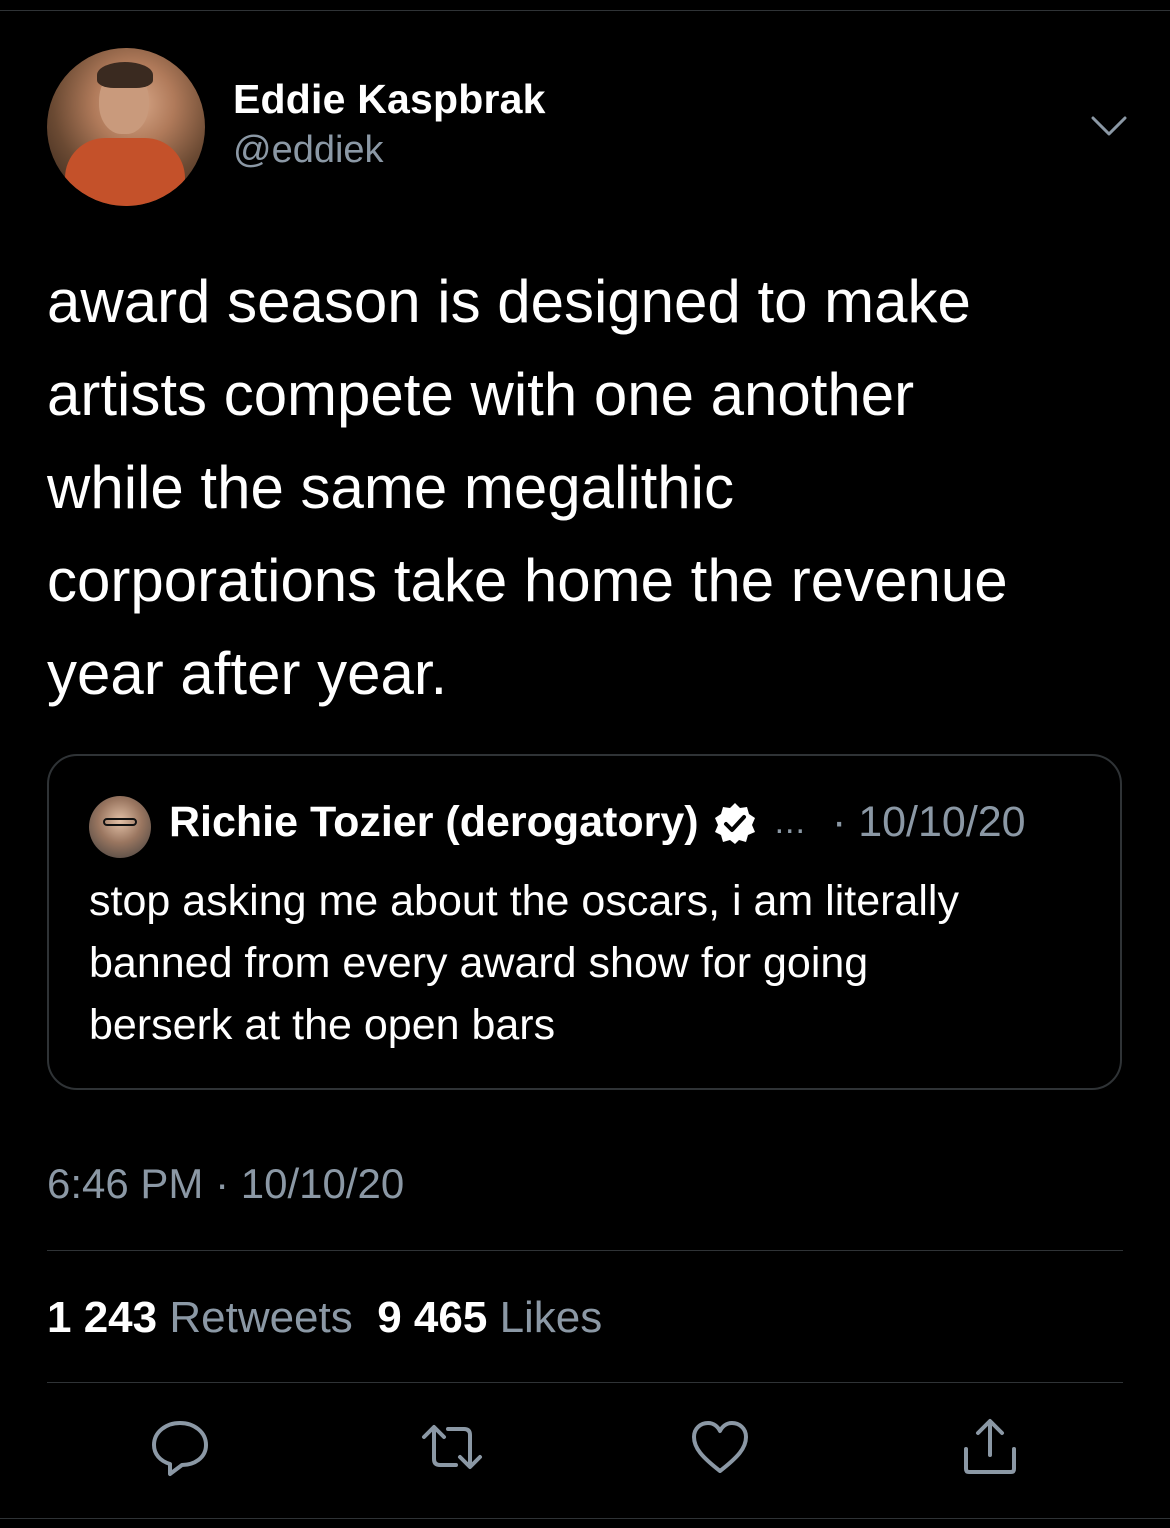  I want to click on quoted-tweet-date: · 10/10/20, so click(928, 822).